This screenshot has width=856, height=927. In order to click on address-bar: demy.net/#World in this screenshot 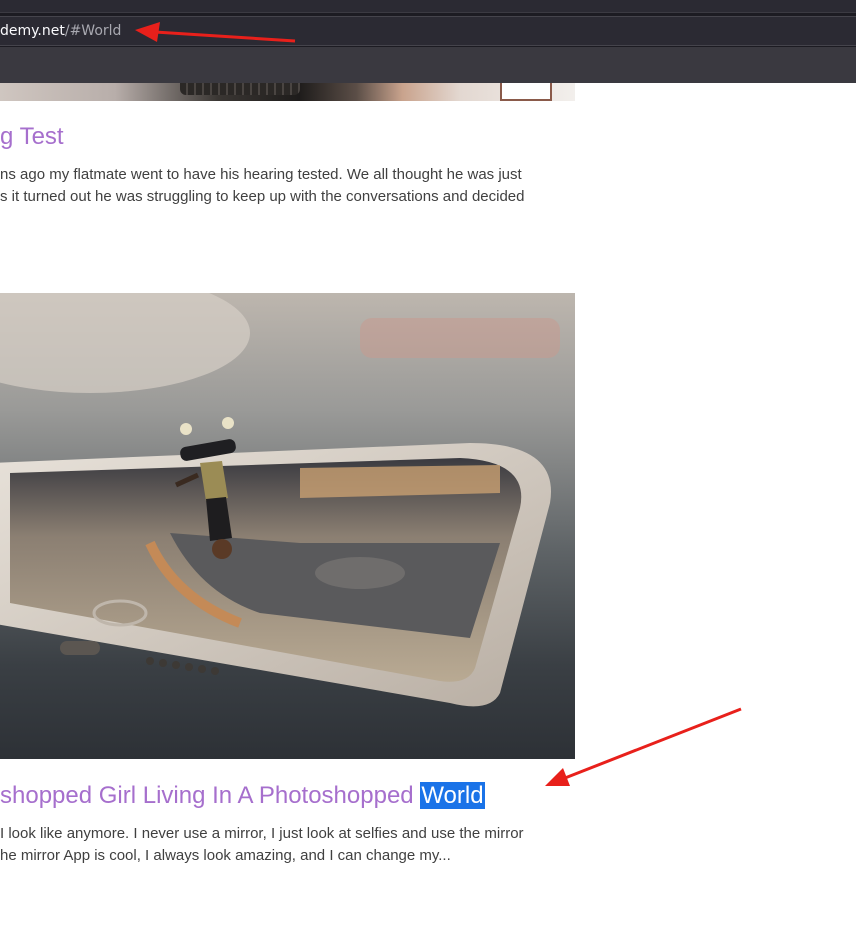, I will do `click(428, 31)`.